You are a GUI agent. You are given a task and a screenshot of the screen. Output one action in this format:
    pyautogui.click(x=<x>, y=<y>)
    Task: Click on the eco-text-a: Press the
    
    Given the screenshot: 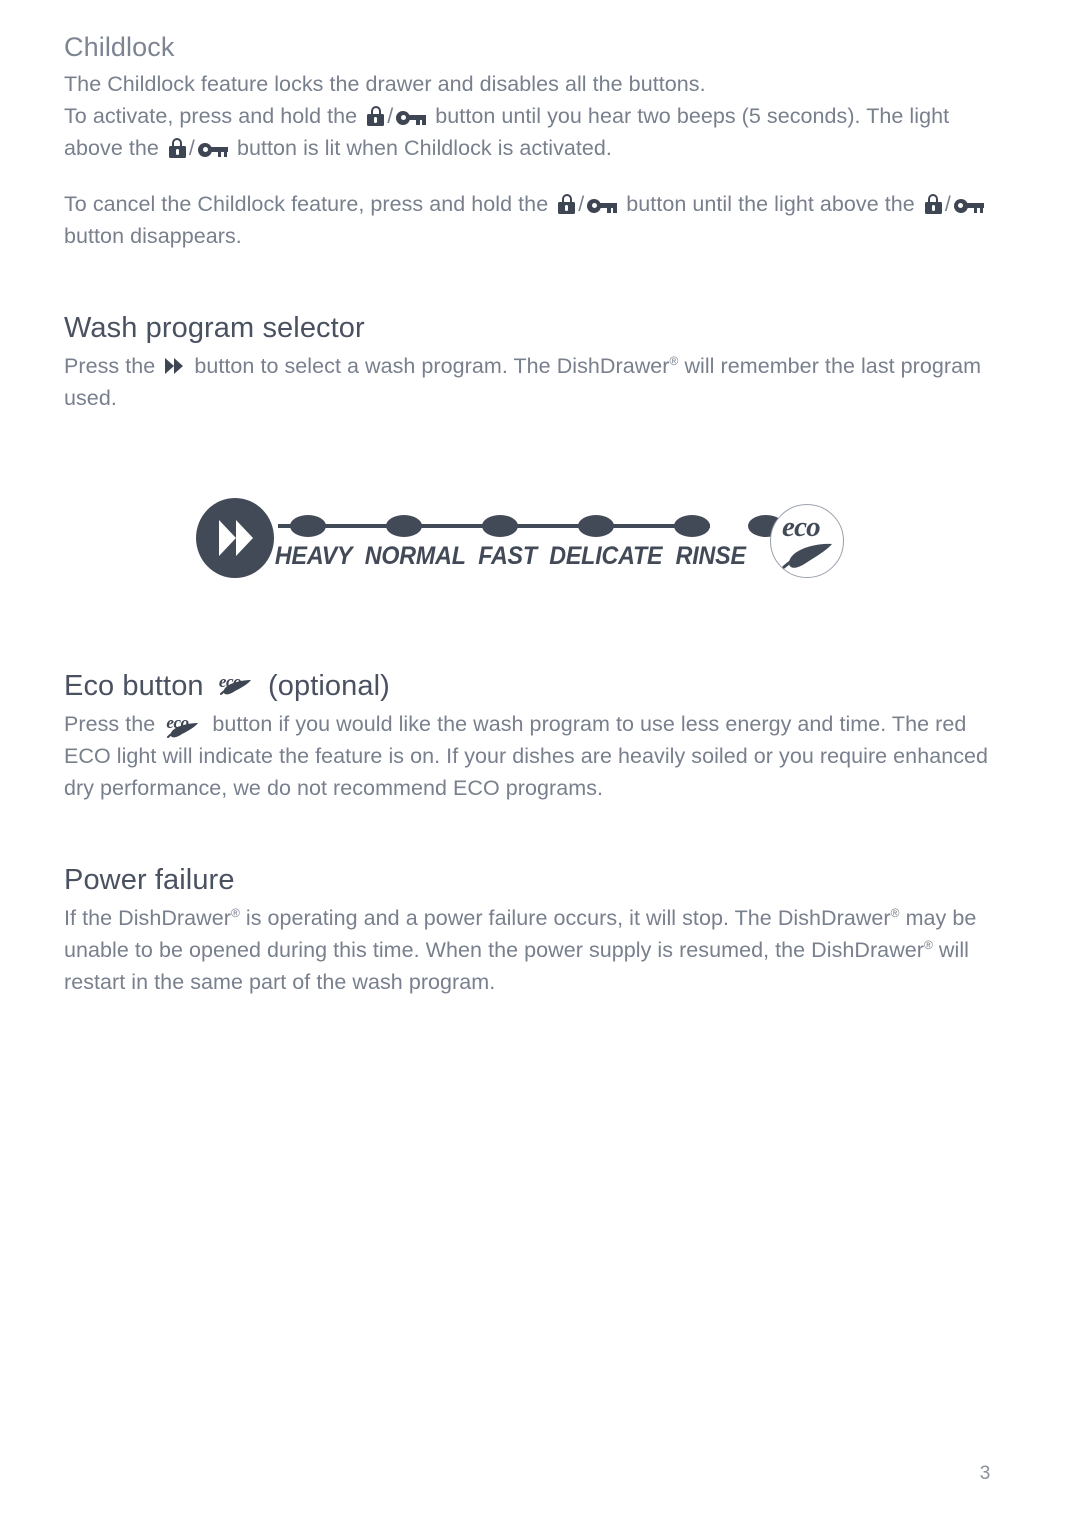 What is the action you would take?
    pyautogui.click(x=110, y=724)
    